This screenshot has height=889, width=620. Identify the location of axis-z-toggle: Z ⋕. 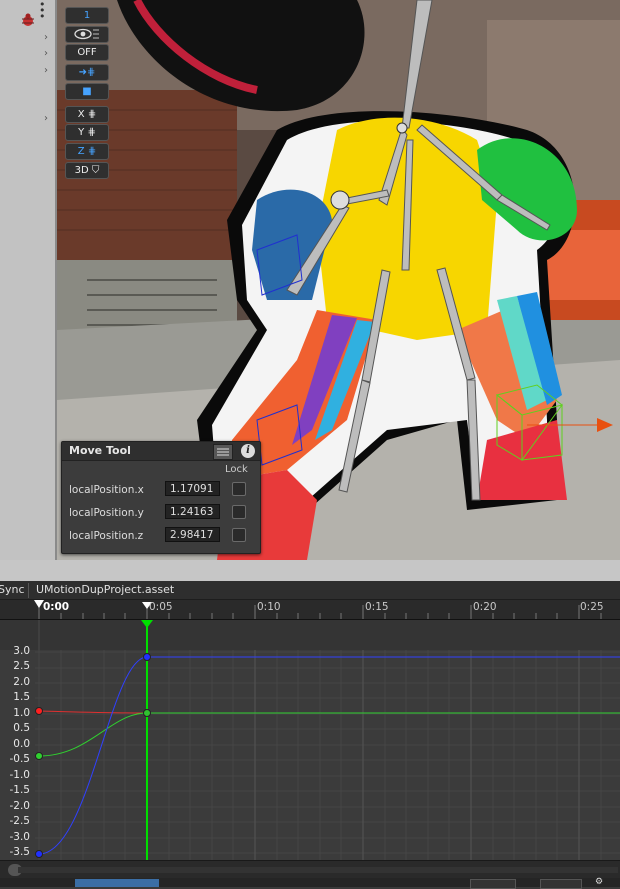
(87, 151).